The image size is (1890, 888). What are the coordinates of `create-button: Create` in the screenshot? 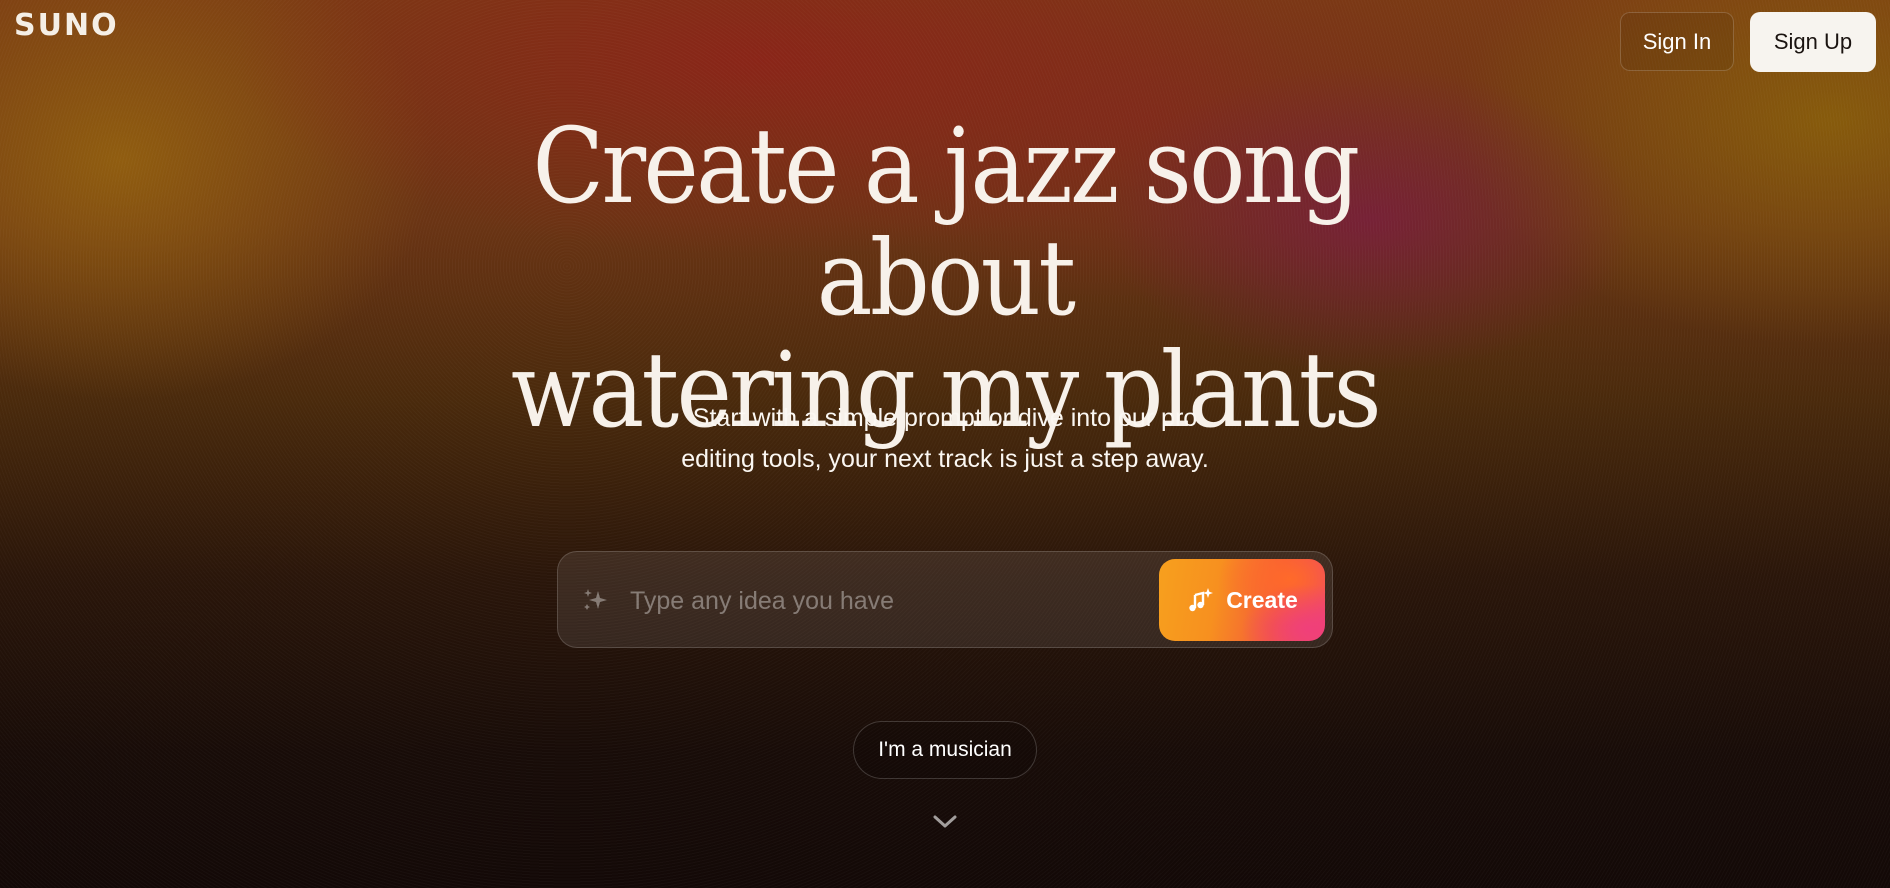 It's located at (1242, 600).